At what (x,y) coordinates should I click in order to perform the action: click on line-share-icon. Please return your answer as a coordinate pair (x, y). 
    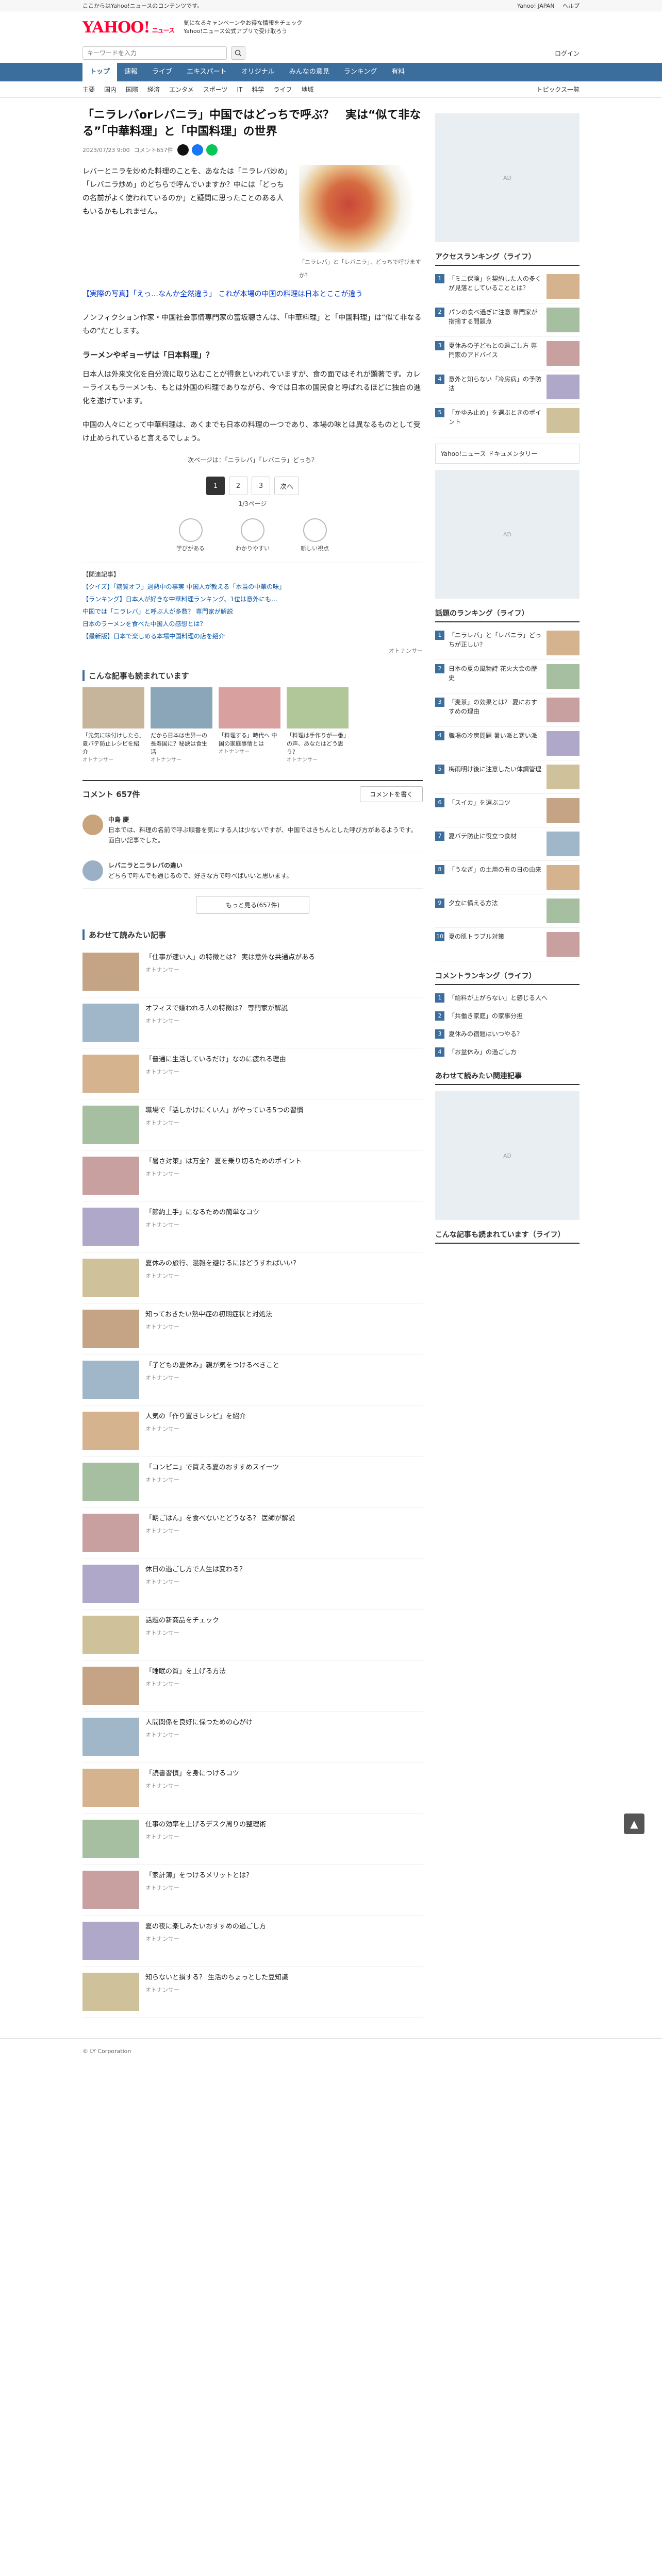
    Looking at the image, I should click on (212, 150).